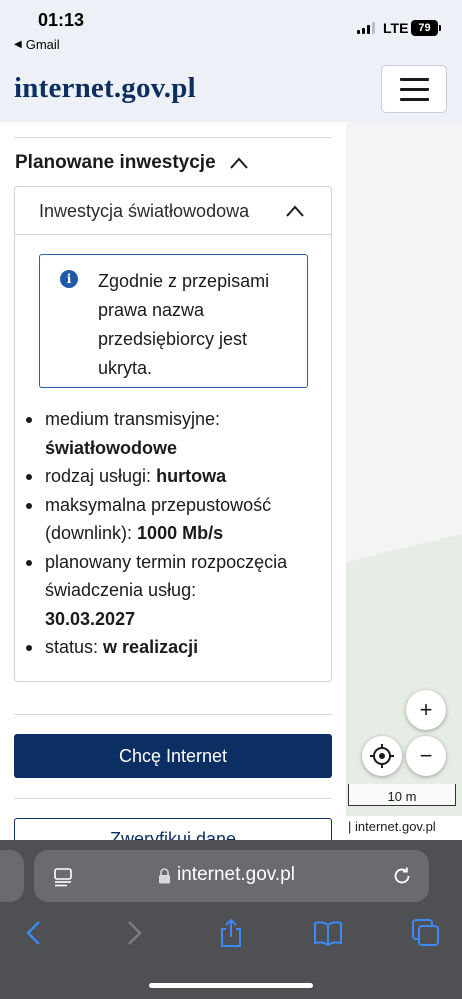 This screenshot has height=999, width=462. I want to click on list-item: rodzaj usługi: hurtowa, so click(173, 476).